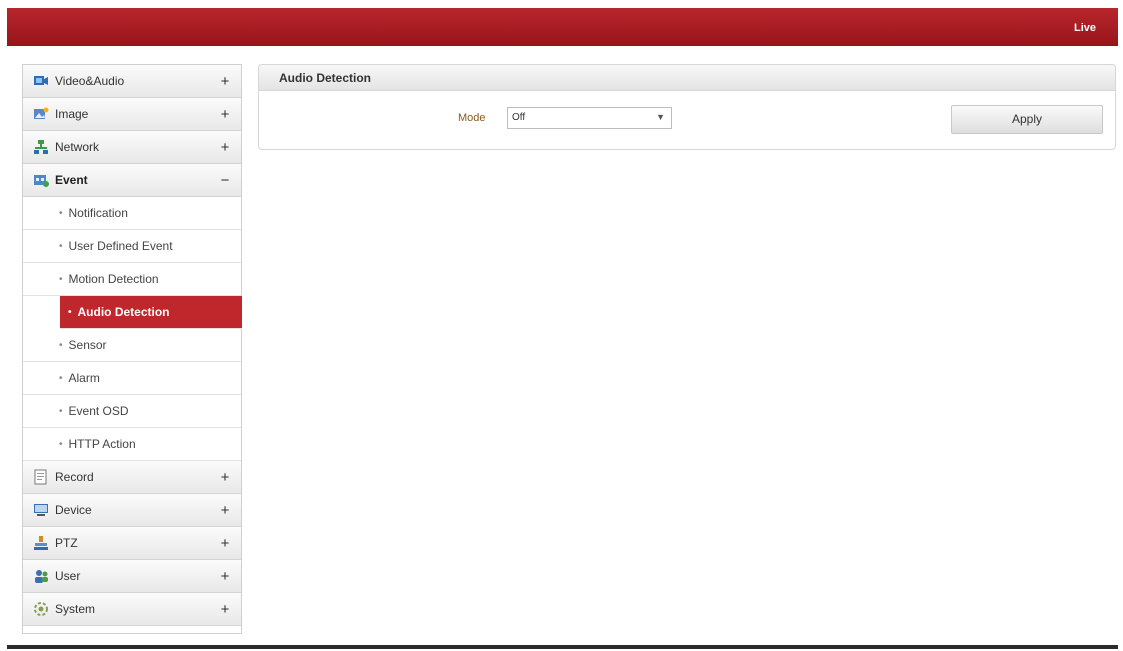 The height and width of the screenshot is (651, 1123). What do you see at coordinates (660, 117) in the screenshot?
I see `chevron-down-icon: ▼` at bounding box center [660, 117].